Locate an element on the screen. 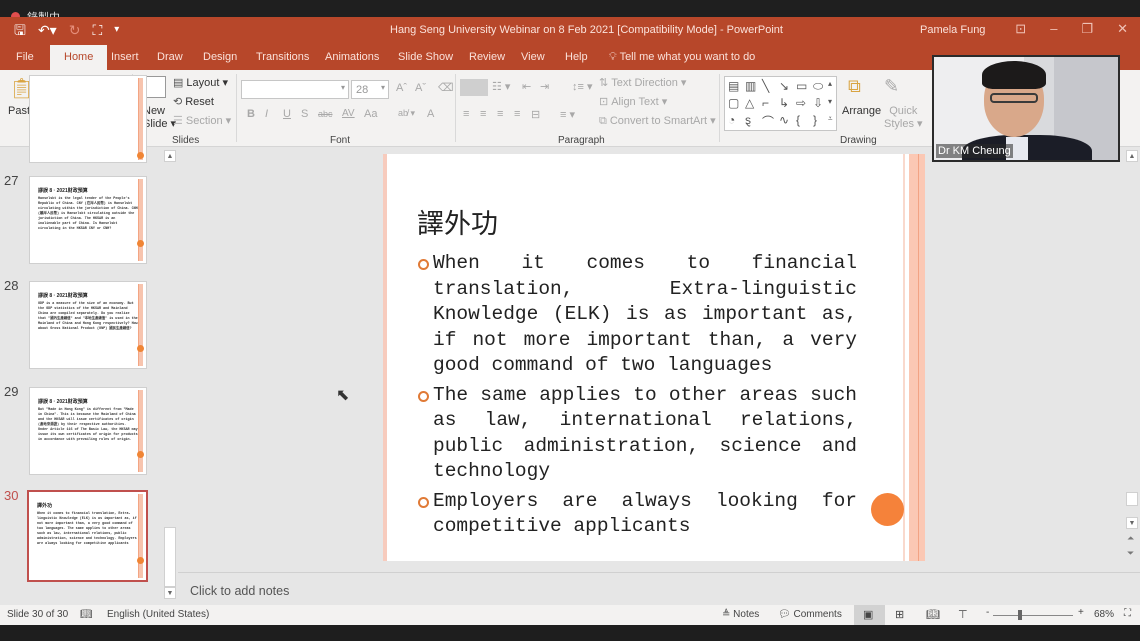 Image resolution: width=1140 pixels, height=641 pixels. oval-shape-icon: ⬭ is located at coordinates (818, 86).